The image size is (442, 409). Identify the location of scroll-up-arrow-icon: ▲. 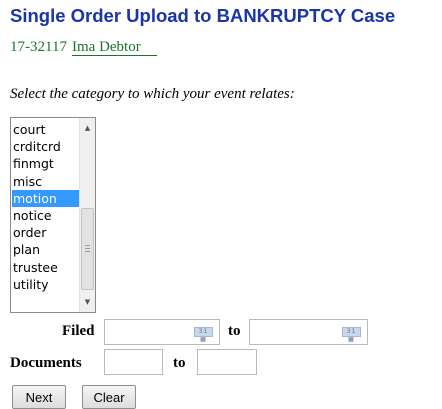
(87, 128).